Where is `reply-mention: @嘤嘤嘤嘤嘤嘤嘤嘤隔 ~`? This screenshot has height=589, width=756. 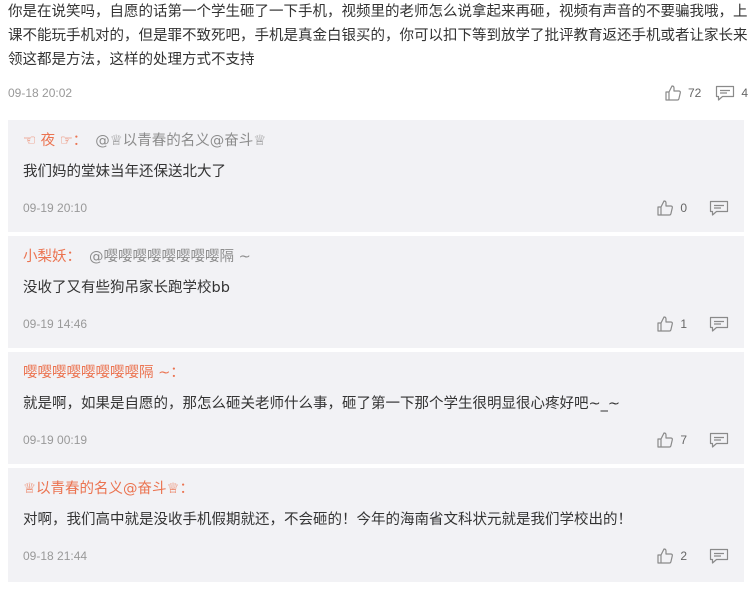 reply-mention: @嘤嘤嘤嘤嘤嘤嘤嘤隔 ~ is located at coordinates (170, 257).